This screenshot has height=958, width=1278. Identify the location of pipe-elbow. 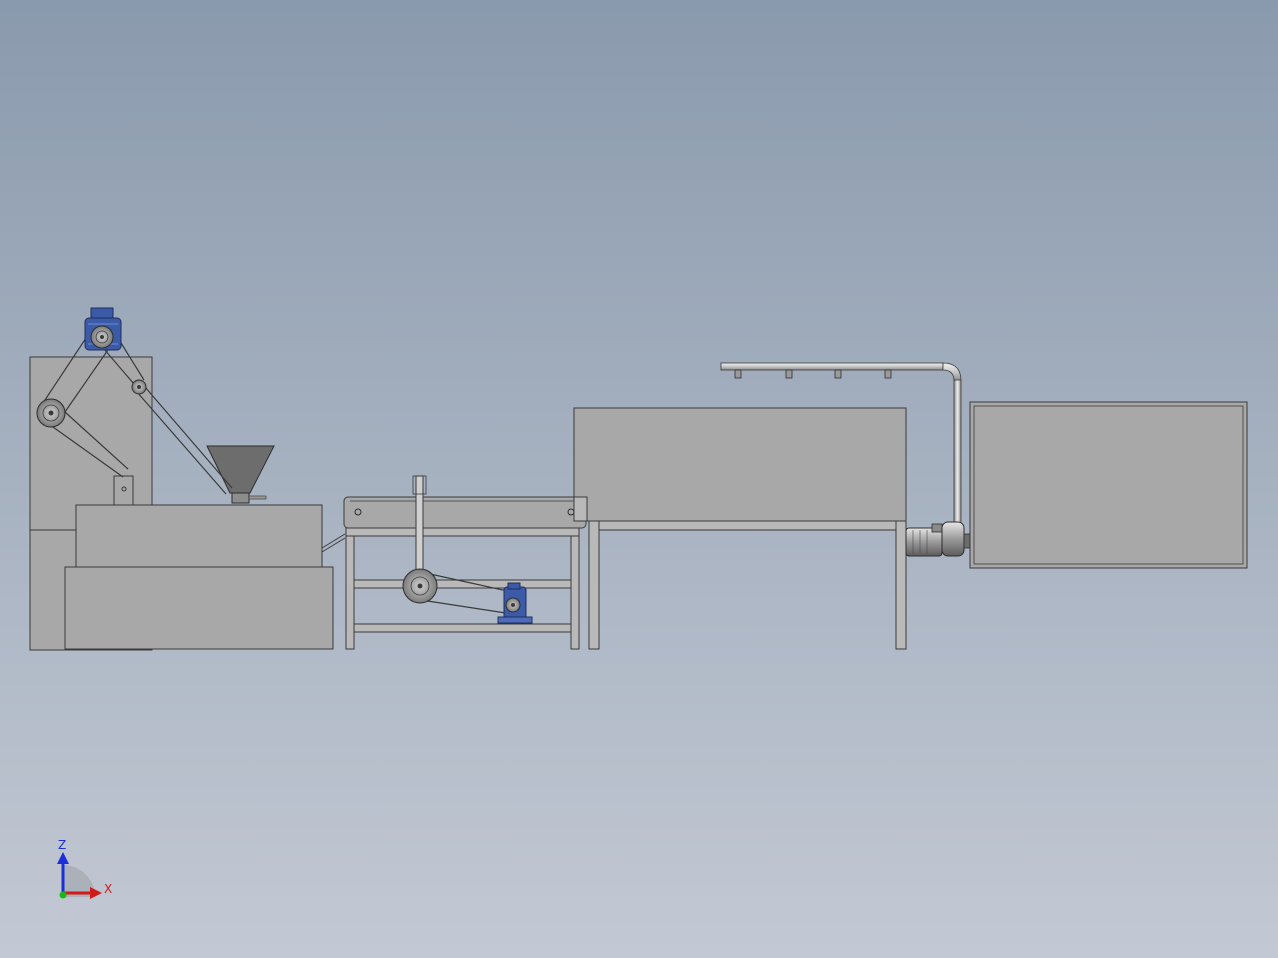
(952, 372).